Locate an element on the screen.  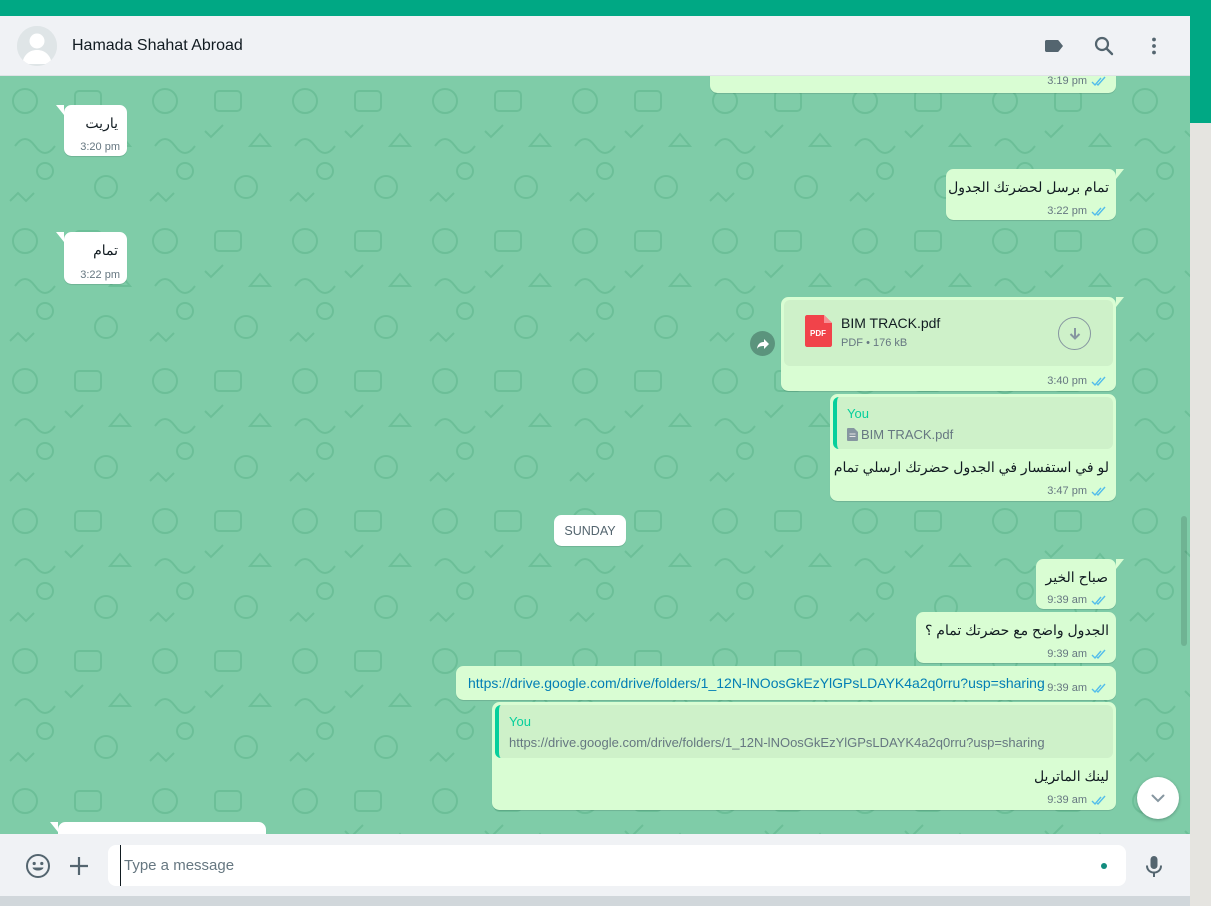
message-bubble-incoming is located at coordinates (158, 828).